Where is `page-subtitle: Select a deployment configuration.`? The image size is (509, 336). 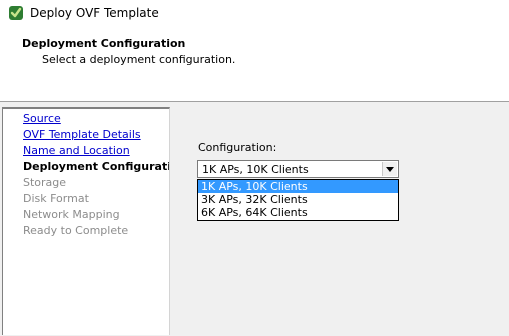 page-subtitle: Select a deployment configuration. is located at coordinates (139, 59).